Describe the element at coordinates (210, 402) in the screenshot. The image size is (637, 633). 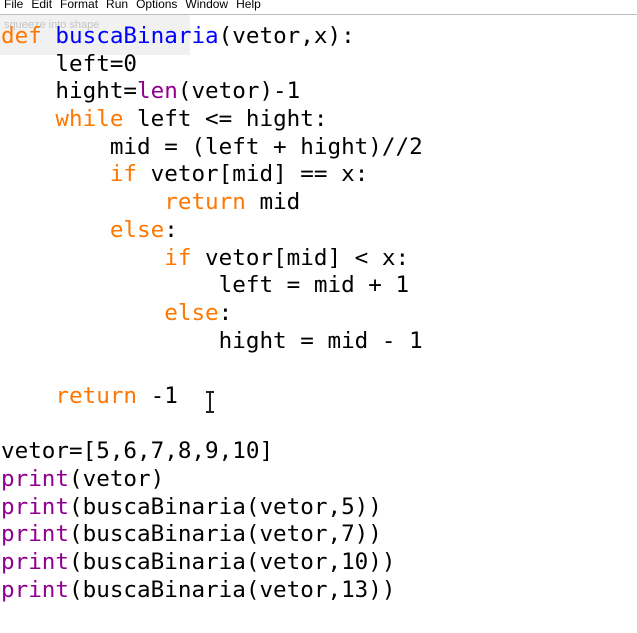
I see `text-cursor-icon` at that location.